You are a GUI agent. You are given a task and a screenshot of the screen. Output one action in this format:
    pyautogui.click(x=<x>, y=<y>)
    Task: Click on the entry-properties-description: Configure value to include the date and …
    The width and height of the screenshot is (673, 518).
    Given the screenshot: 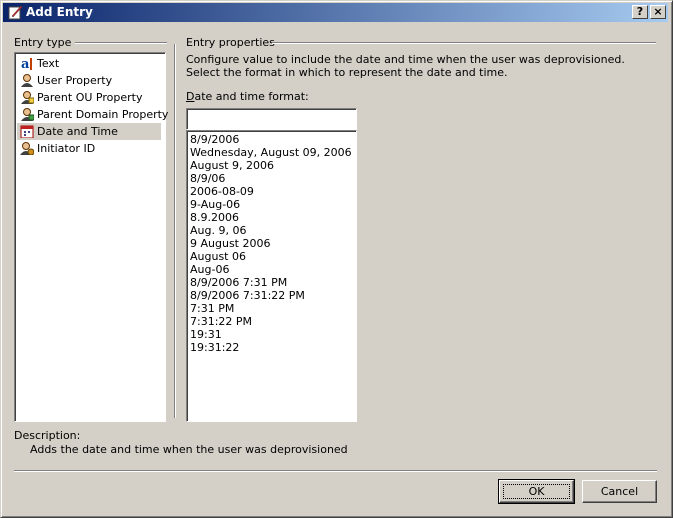 What is the action you would take?
    pyautogui.click(x=405, y=66)
    